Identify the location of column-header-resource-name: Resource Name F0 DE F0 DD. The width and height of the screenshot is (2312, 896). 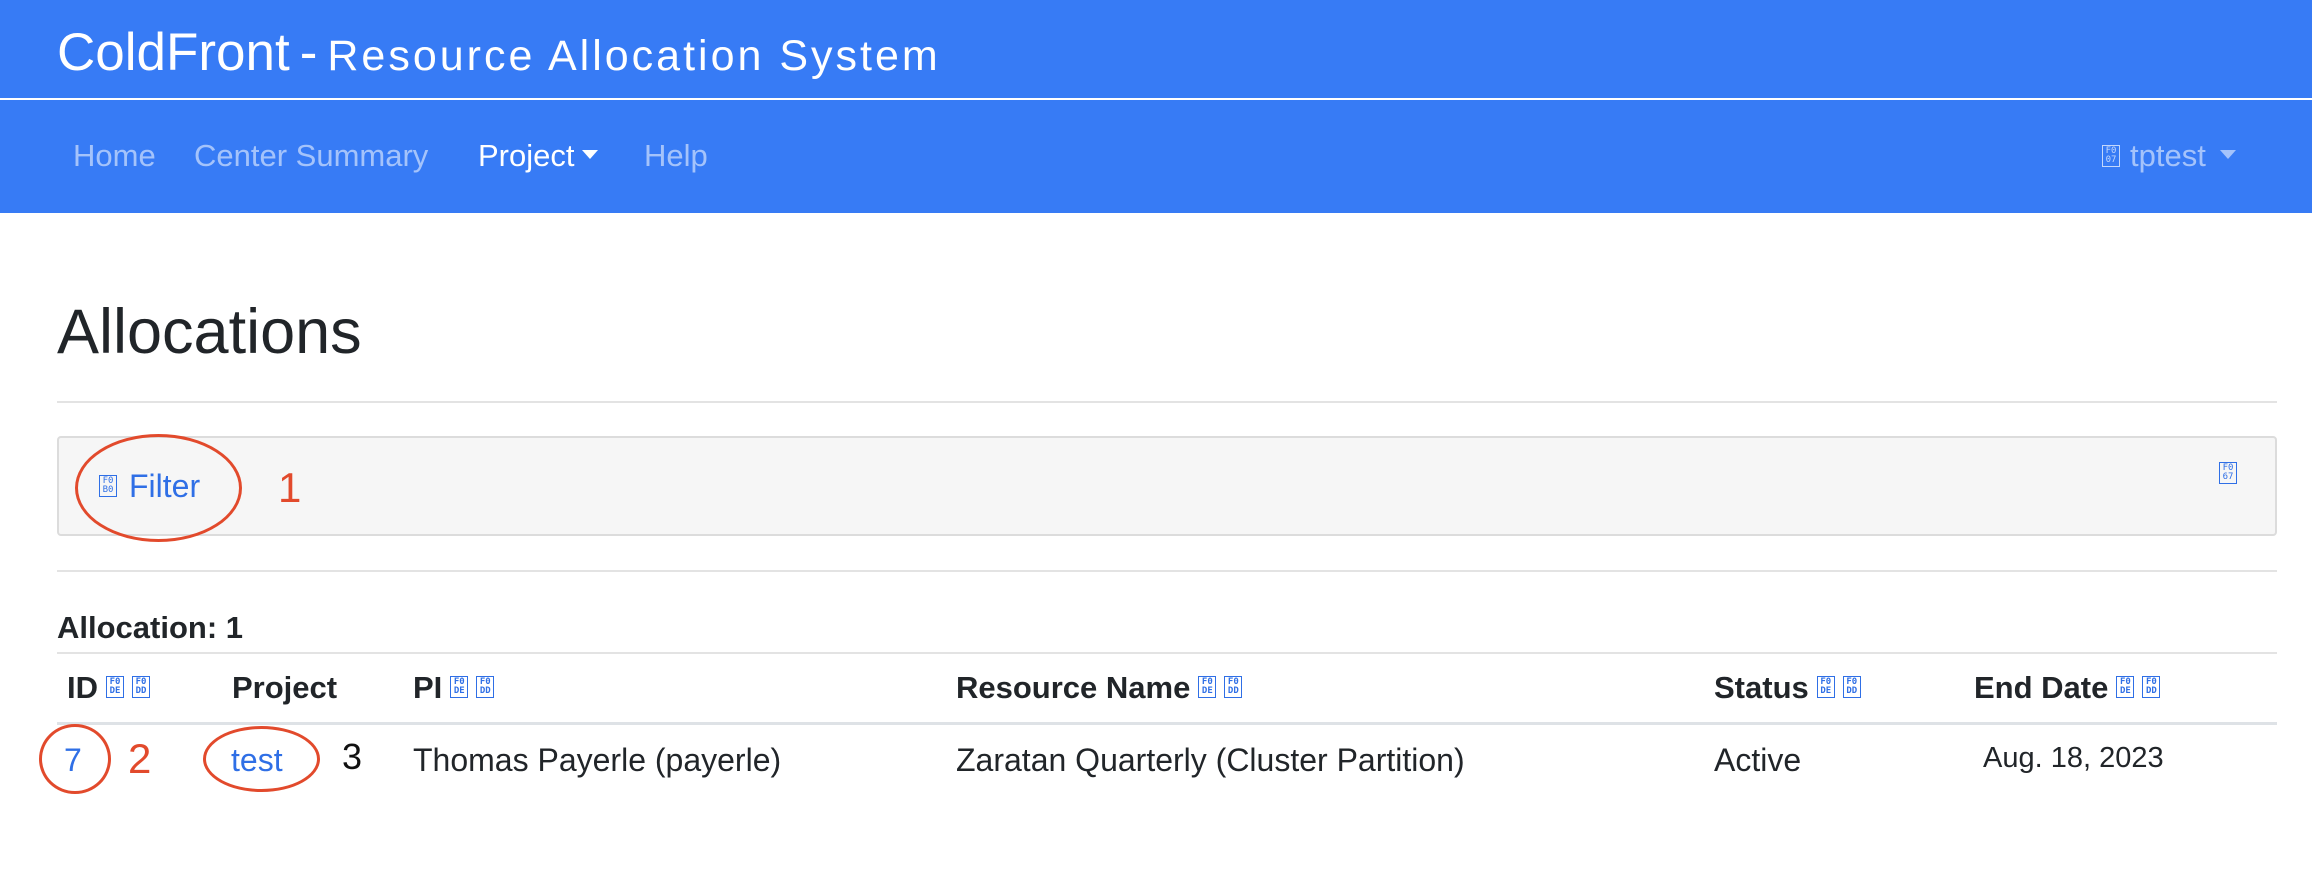
(1099, 688).